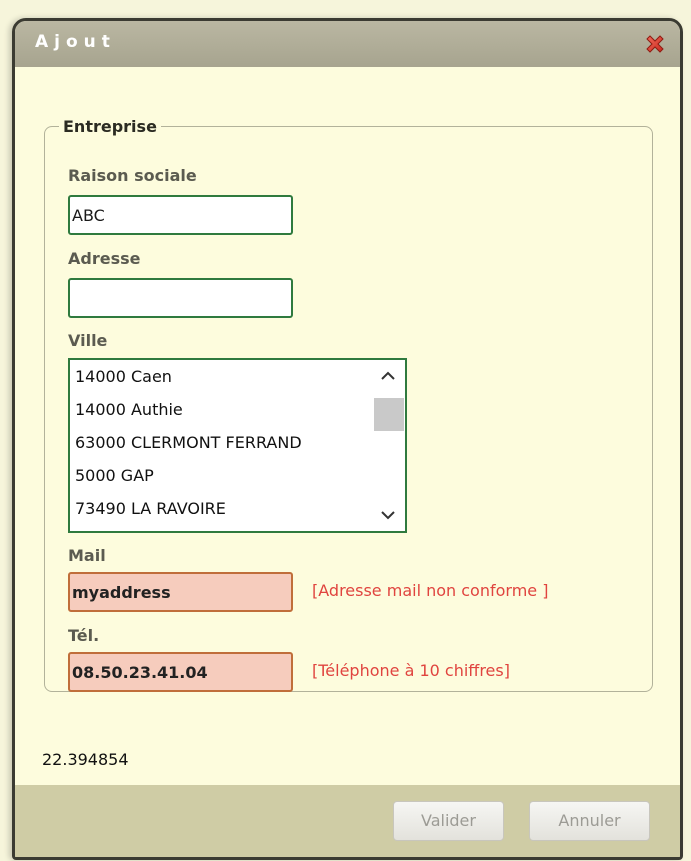  Describe the element at coordinates (180, 672) in the screenshot. I see `tel-input` at that location.